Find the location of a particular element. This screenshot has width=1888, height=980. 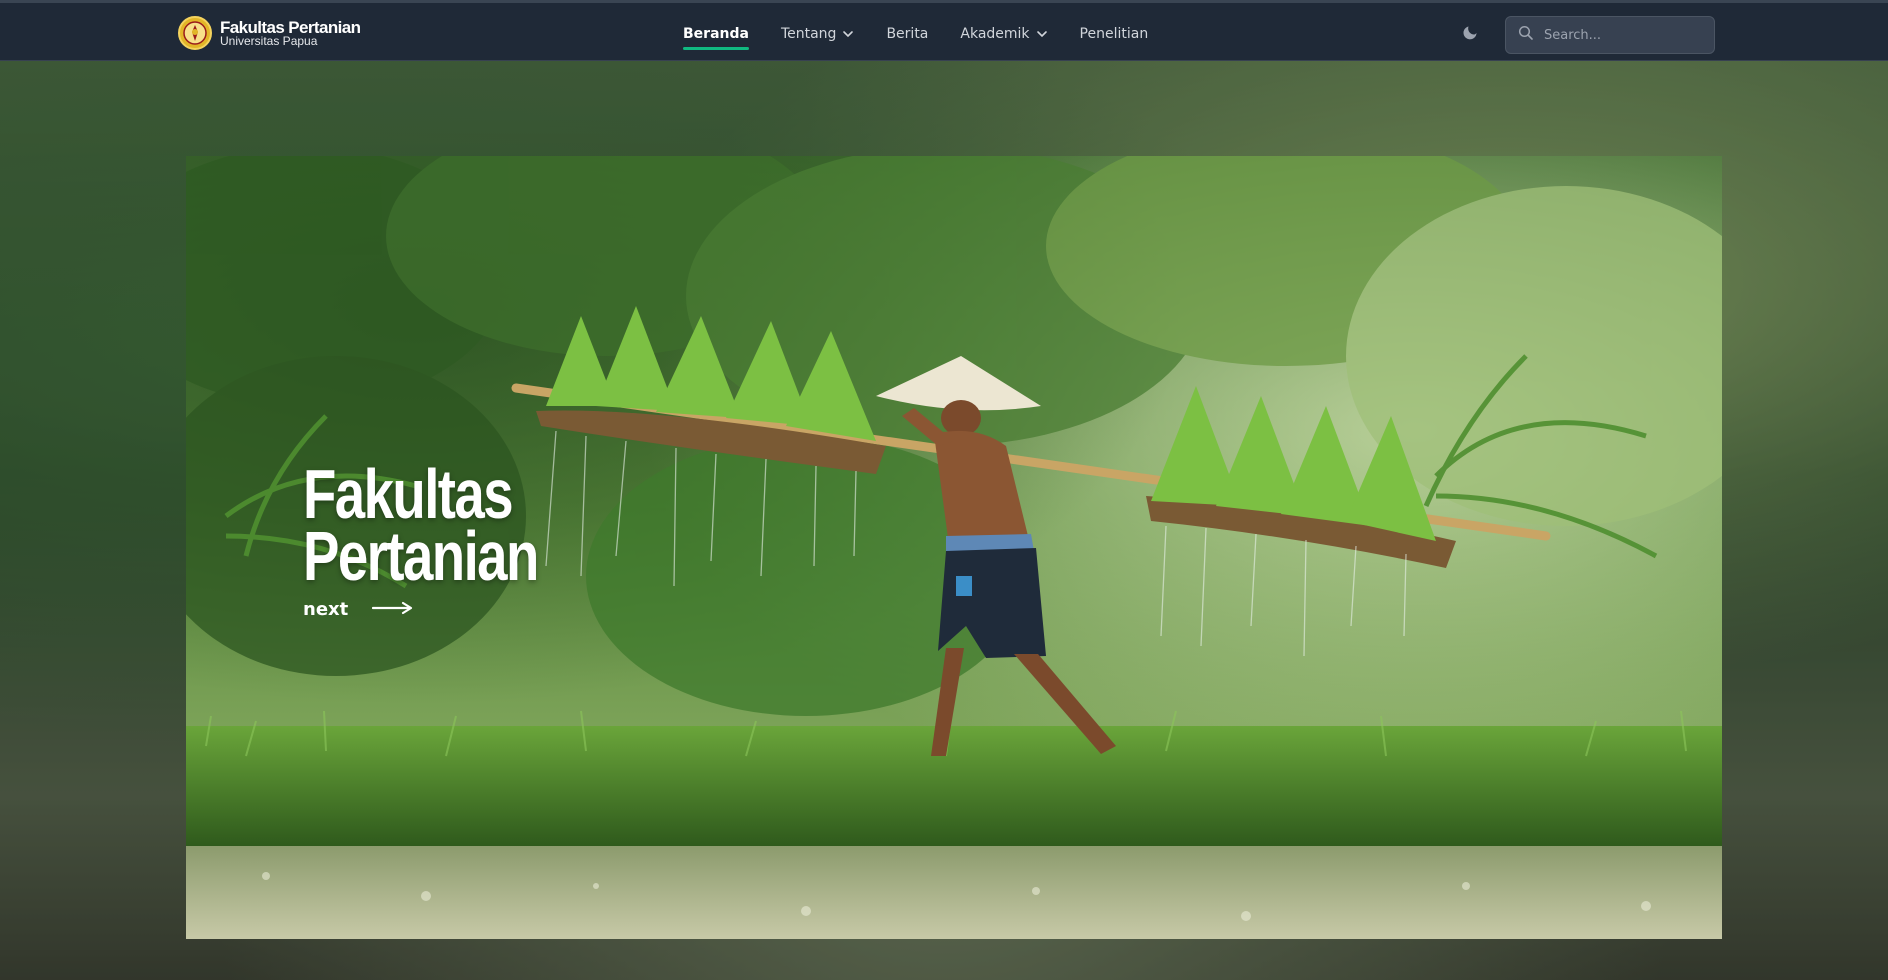

next-label: next is located at coordinates (326, 609).